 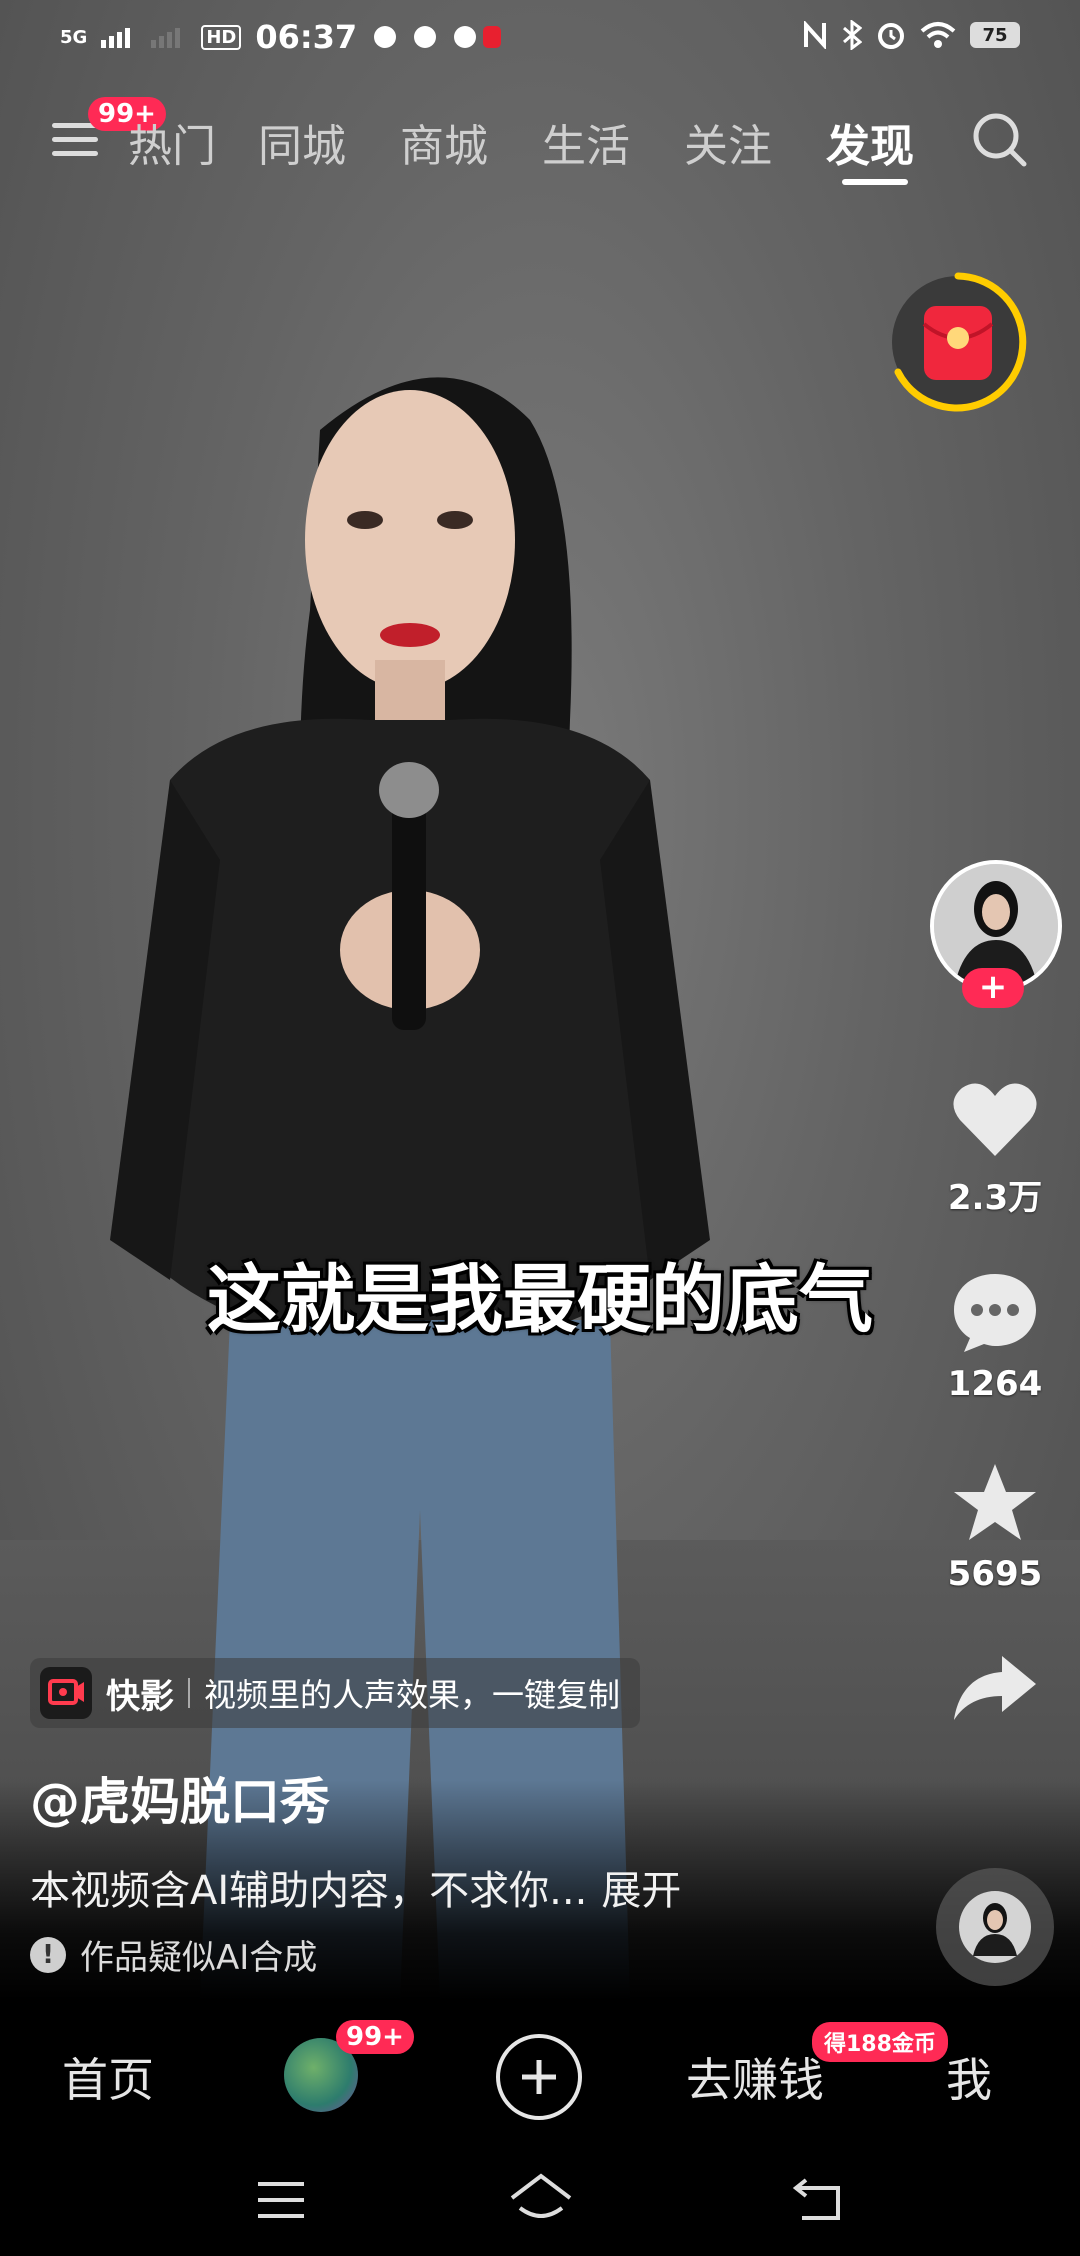 I want to click on comment-count: 1264, so click(x=995, y=1384).